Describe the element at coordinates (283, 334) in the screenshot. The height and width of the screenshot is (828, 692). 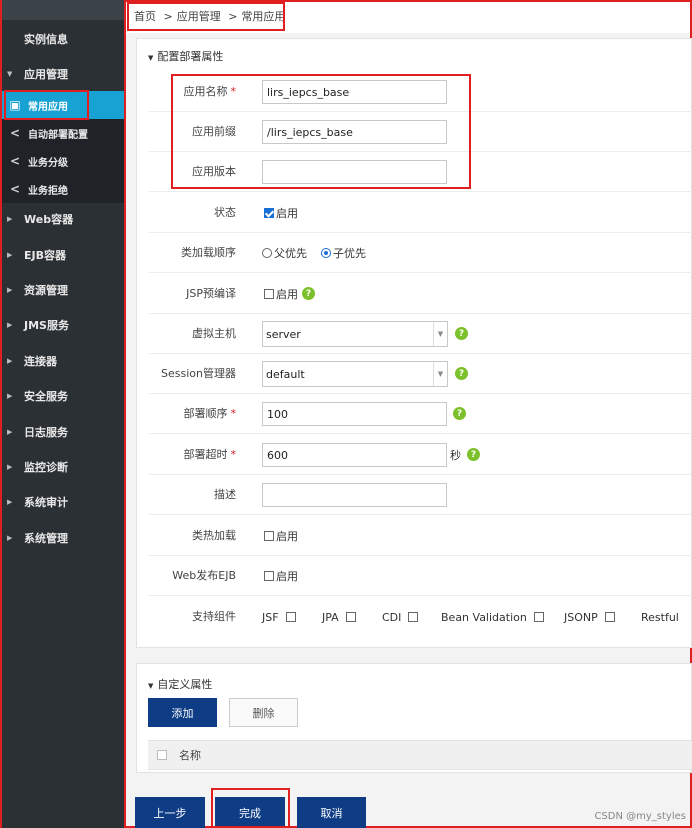
I see `select-value: server` at that location.